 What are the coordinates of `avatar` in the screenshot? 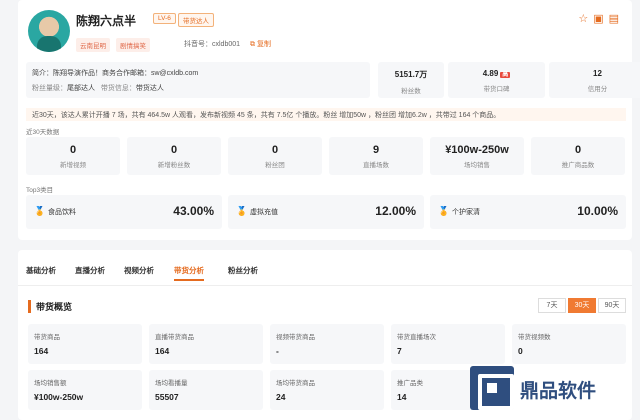 It's located at (49, 31).